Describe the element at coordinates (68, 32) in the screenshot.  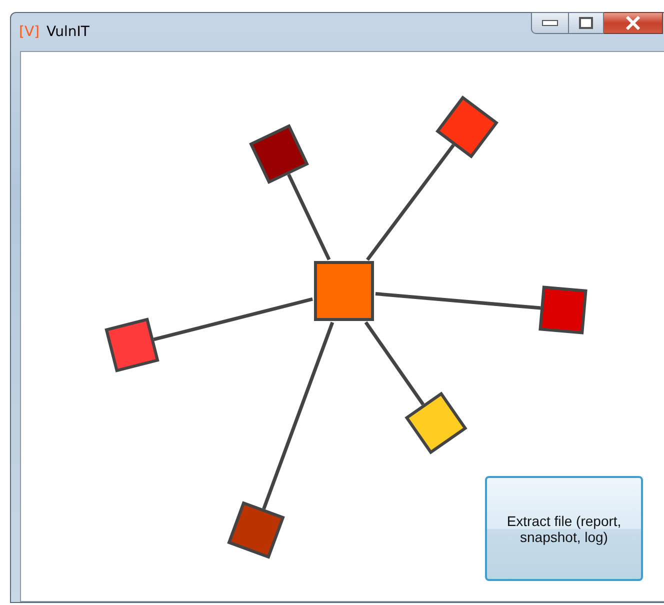
I see `window-title: VulnIT` at that location.